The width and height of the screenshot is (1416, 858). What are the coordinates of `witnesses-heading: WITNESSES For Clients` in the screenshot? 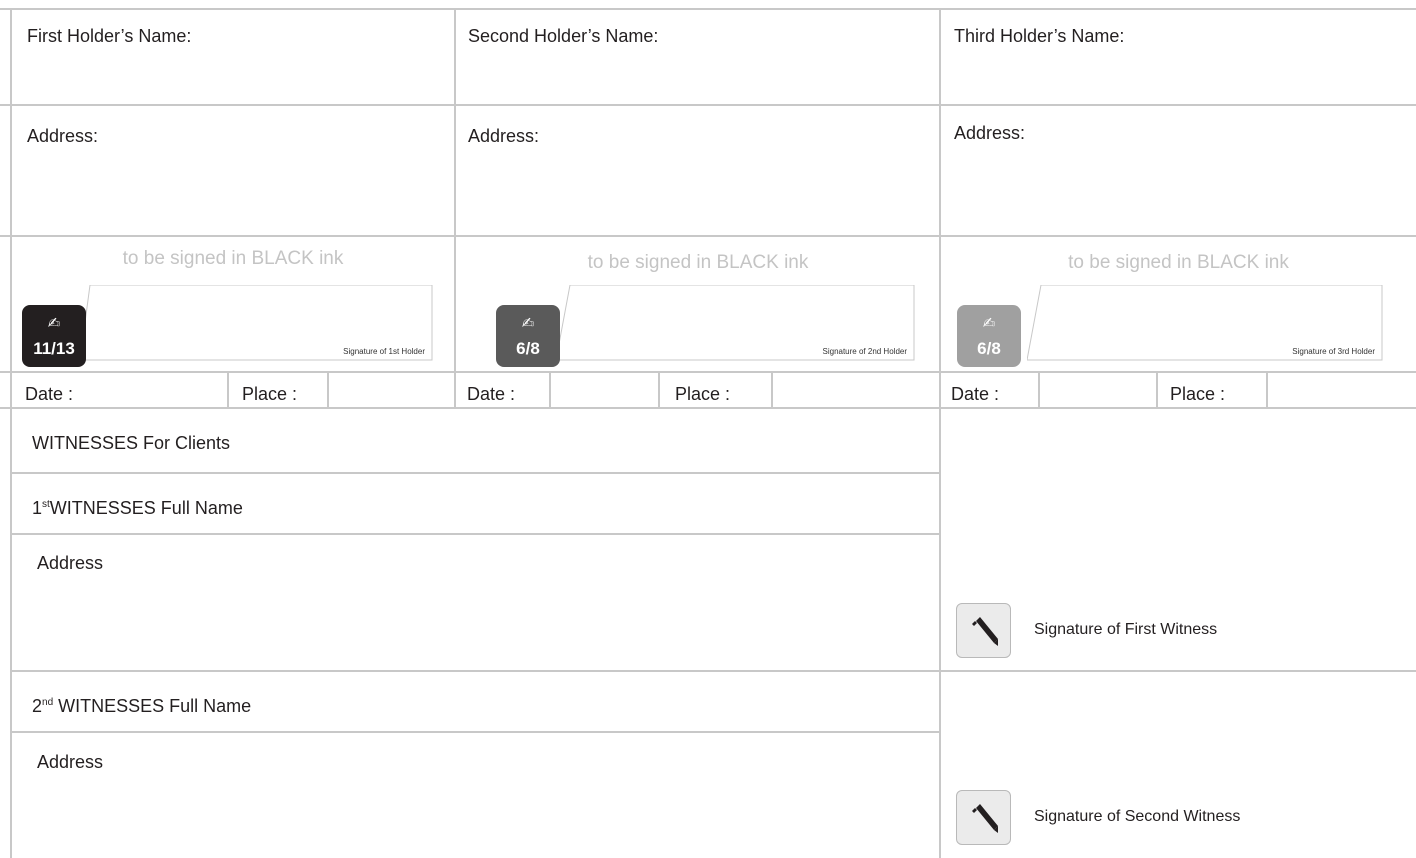 It's located at (131, 443).